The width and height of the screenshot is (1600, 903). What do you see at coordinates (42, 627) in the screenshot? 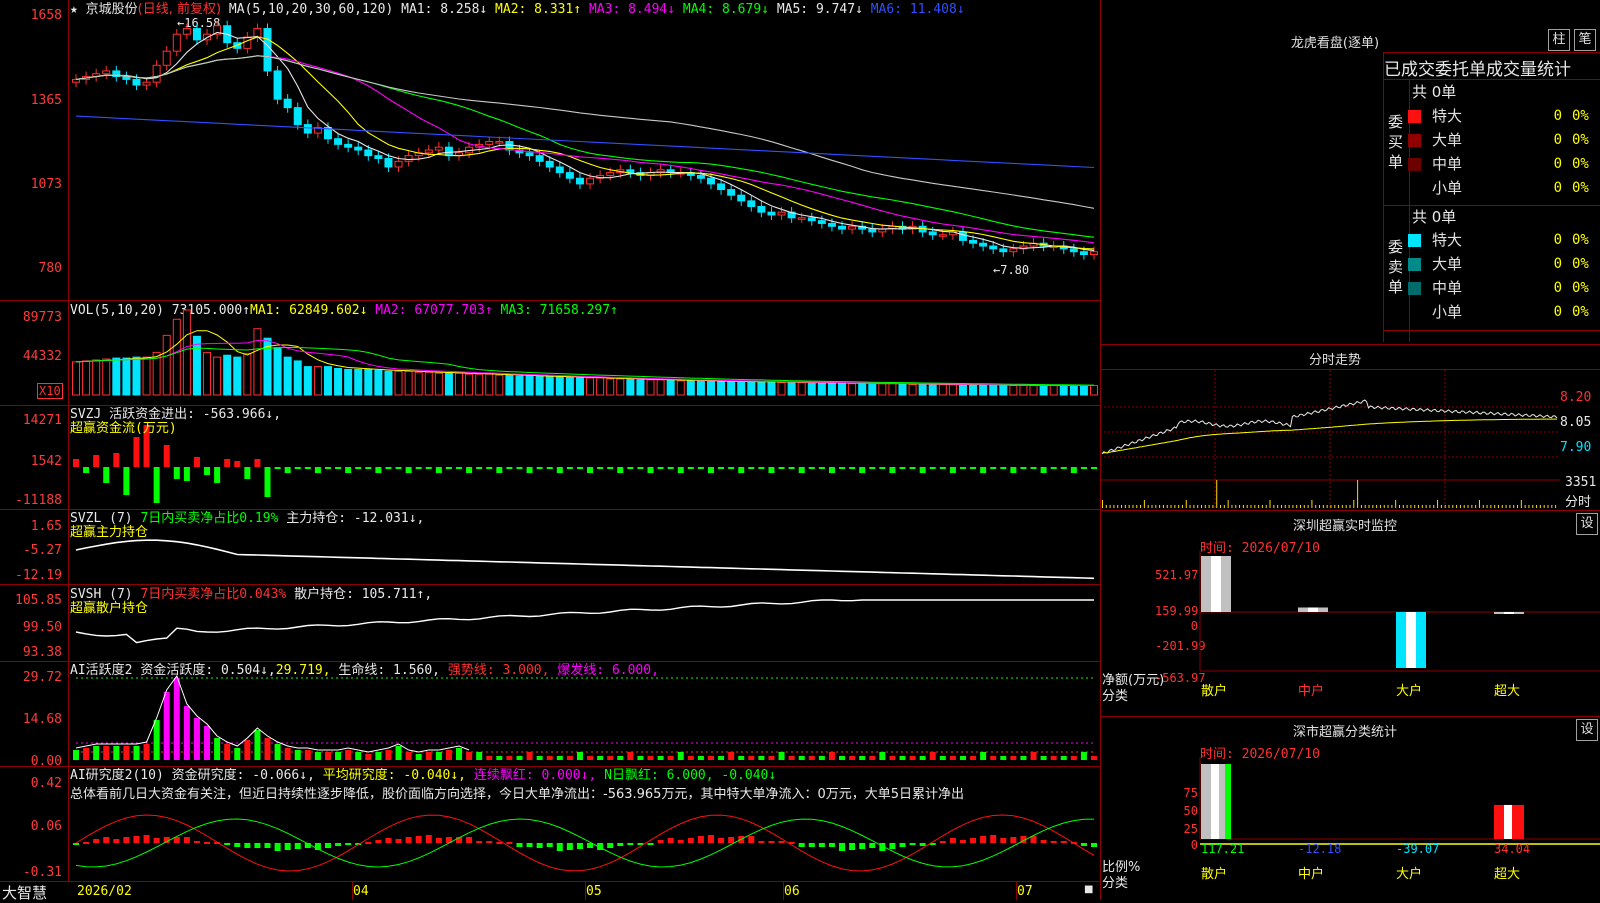
I see `svsh-axis-label: 99.50` at bounding box center [42, 627].